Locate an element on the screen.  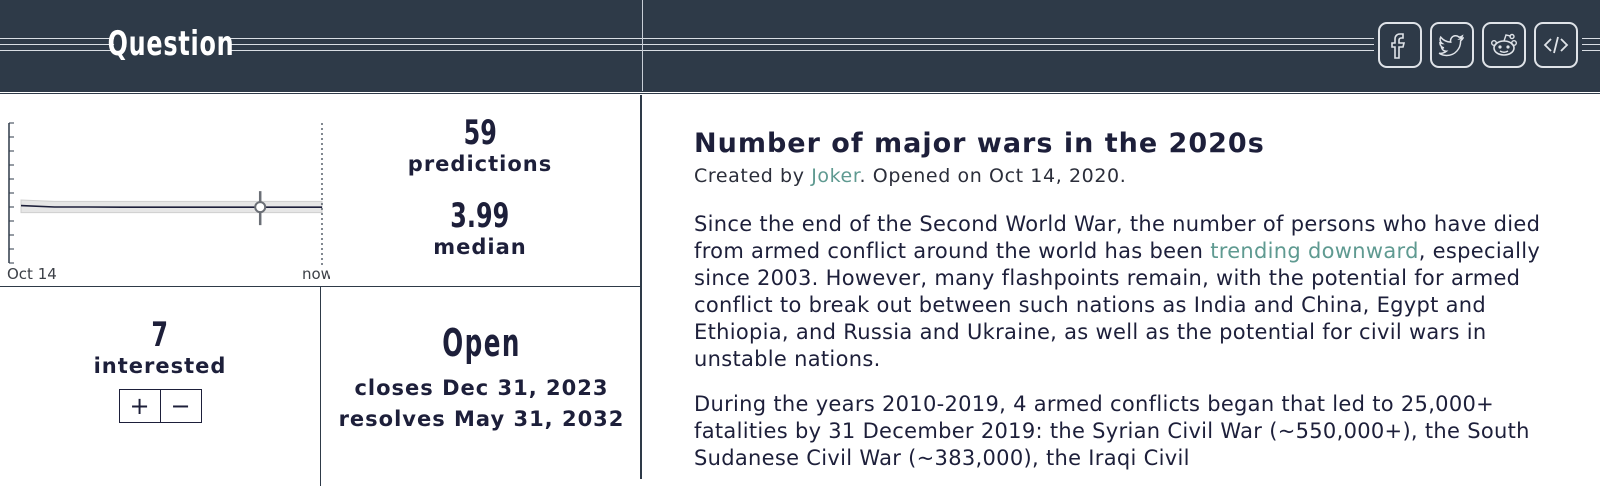
close-date: closes Dec 31, 2023 is located at coordinates (481, 388).